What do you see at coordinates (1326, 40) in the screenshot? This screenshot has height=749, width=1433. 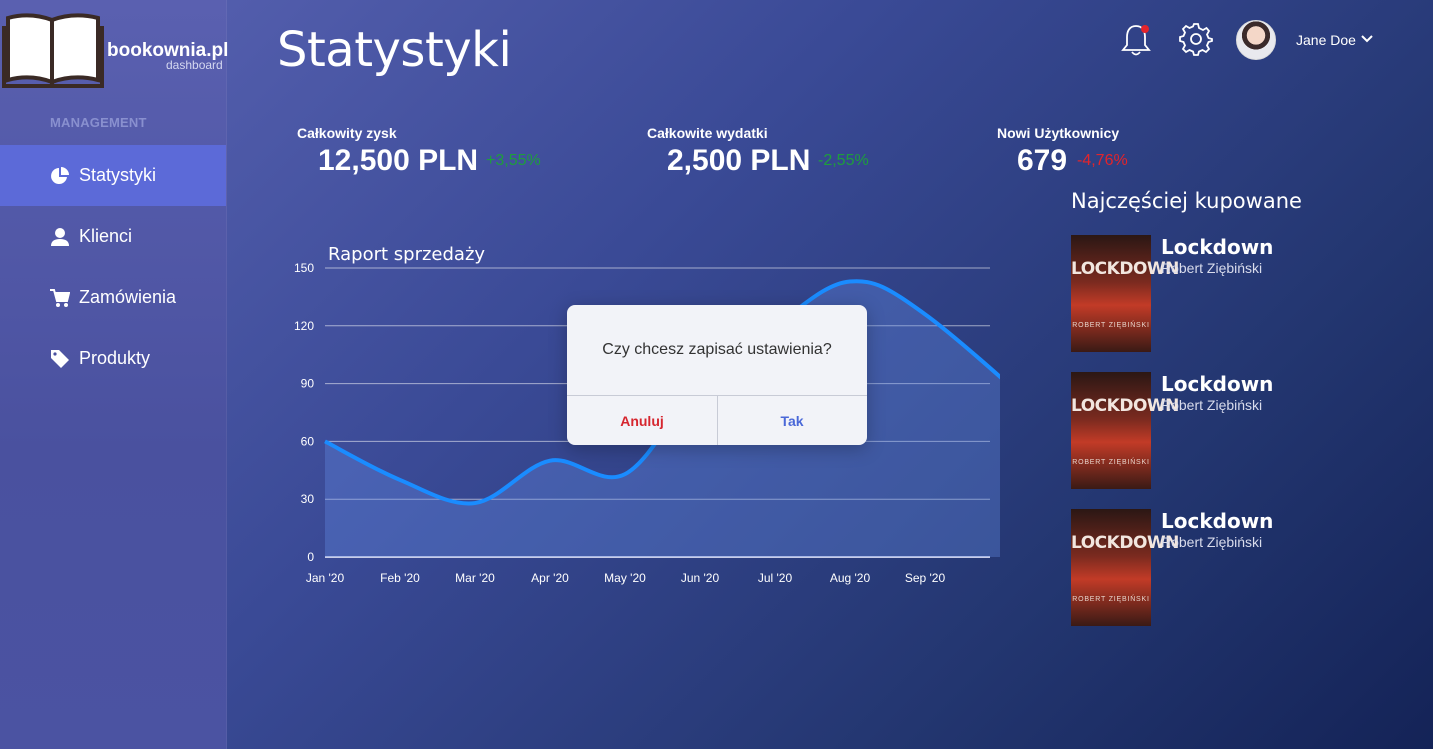 I see `user-name: Jane Doe` at bounding box center [1326, 40].